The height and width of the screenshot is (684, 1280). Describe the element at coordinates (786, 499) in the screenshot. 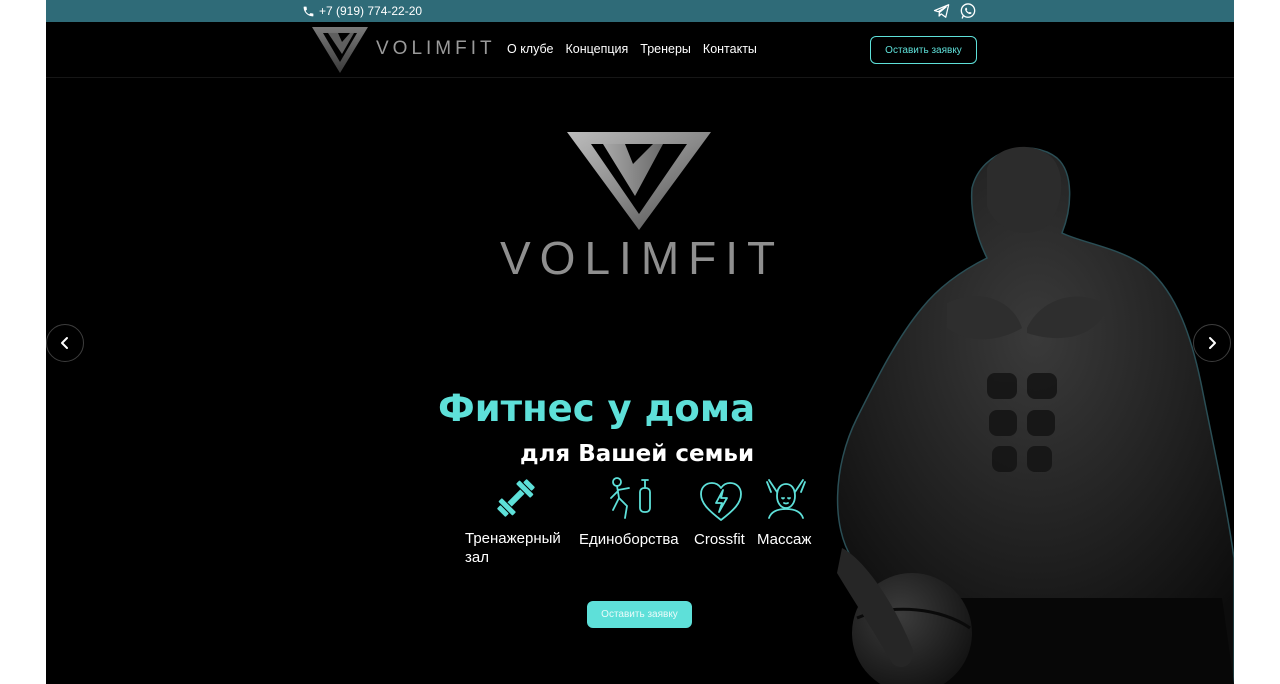

I see `massage-icon` at that location.